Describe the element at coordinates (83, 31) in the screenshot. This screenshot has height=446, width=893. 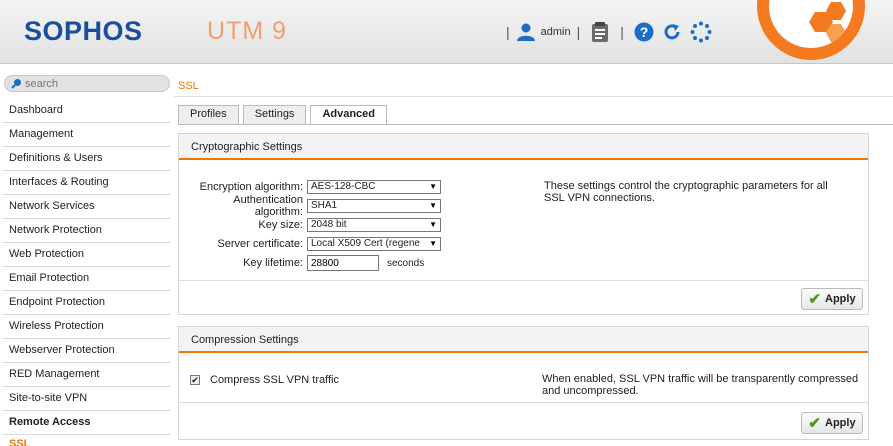
I see `sophos-logo: SOPHOS` at that location.